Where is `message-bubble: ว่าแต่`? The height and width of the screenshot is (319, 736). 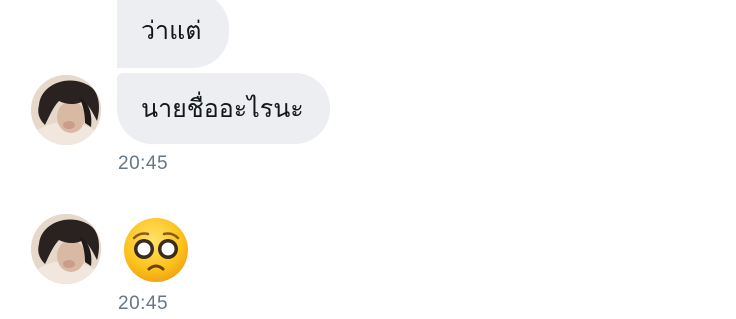 message-bubble: ว่าแต่ is located at coordinates (173, 34).